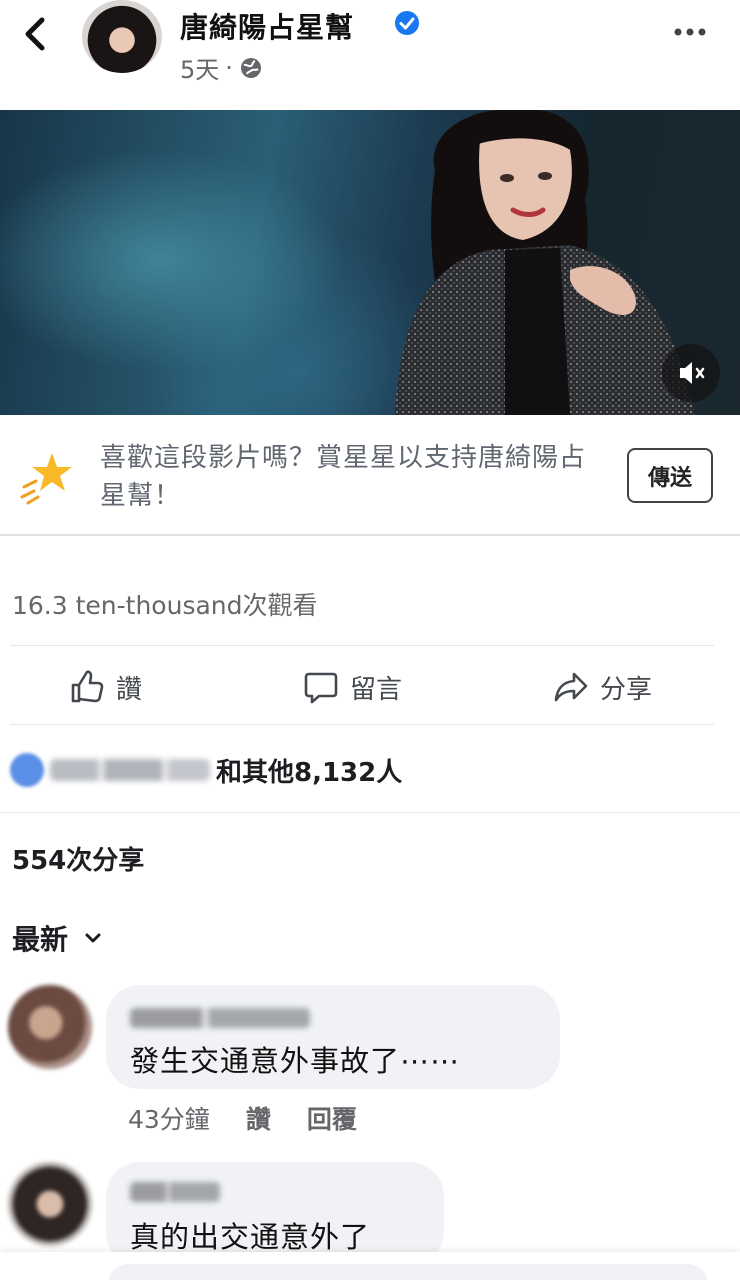 Image resolution: width=740 pixels, height=1280 pixels. I want to click on comment-sort-dropdown: 最新, so click(58, 938).